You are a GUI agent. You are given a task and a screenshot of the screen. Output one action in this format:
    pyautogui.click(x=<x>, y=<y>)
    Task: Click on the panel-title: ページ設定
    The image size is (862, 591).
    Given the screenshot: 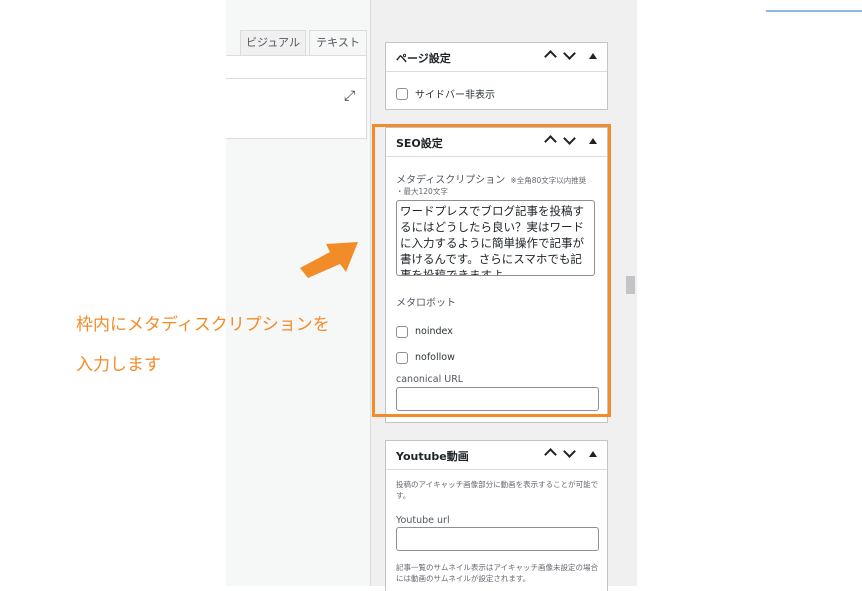 What is the action you would take?
    pyautogui.click(x=423, y=58)
    